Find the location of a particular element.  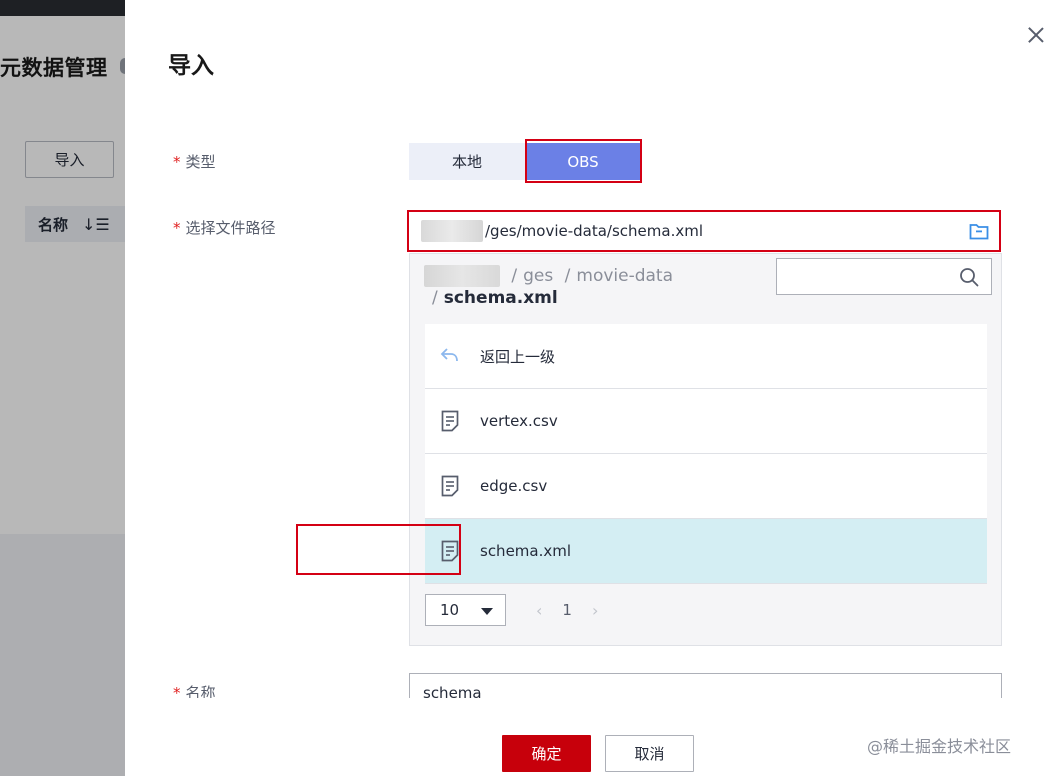

cancel-button: 取消 is located at coordinates (649, 753).